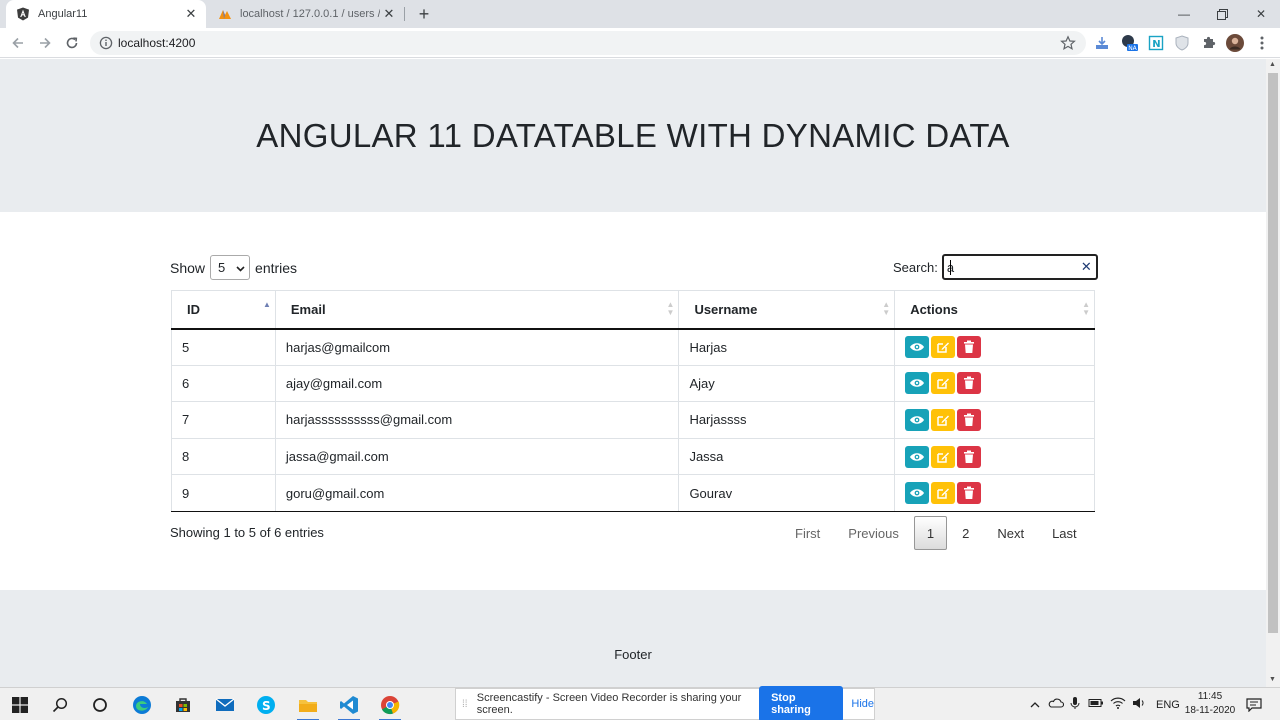 This screenshot has height=720, width=1280. What do you see at coordinates (1064, 533) in the screenshot?
I see `page-last-button: Last` at bounding box center [1064, 533].